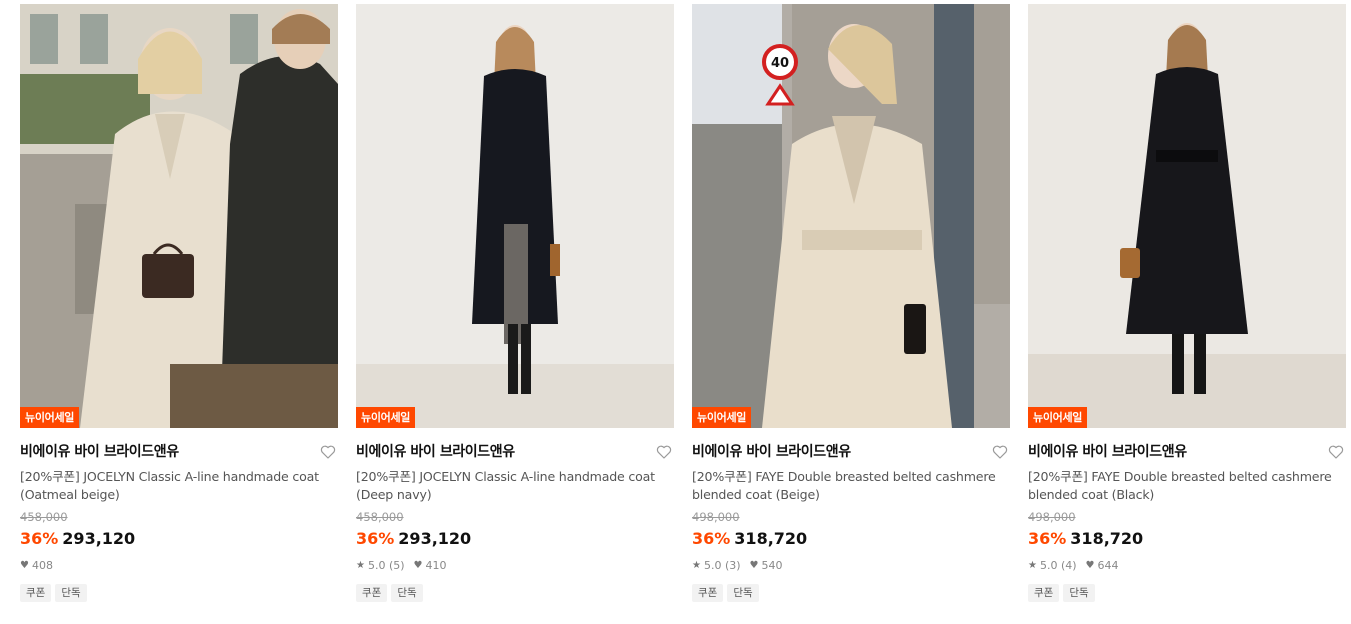  Describe the element at coordinates (851, 566) in the screenshot. I see `product-meta: ★ 5.0 (3) ♥ 540` at that location.